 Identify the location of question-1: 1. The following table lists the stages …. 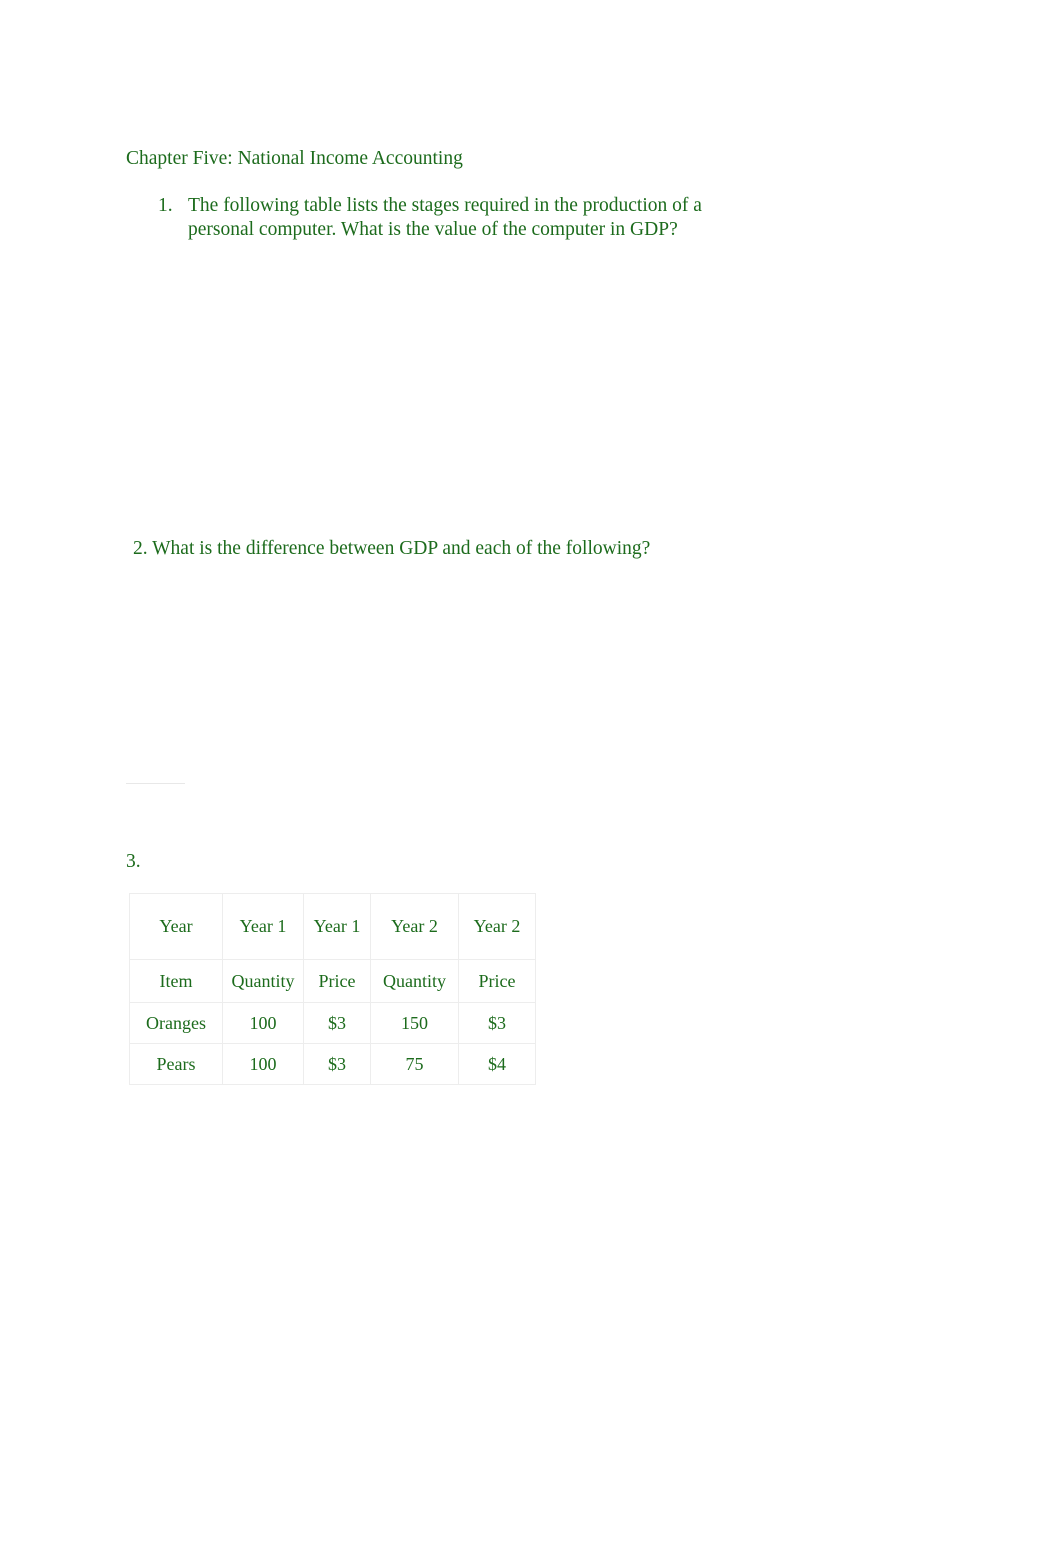
(476, 217).